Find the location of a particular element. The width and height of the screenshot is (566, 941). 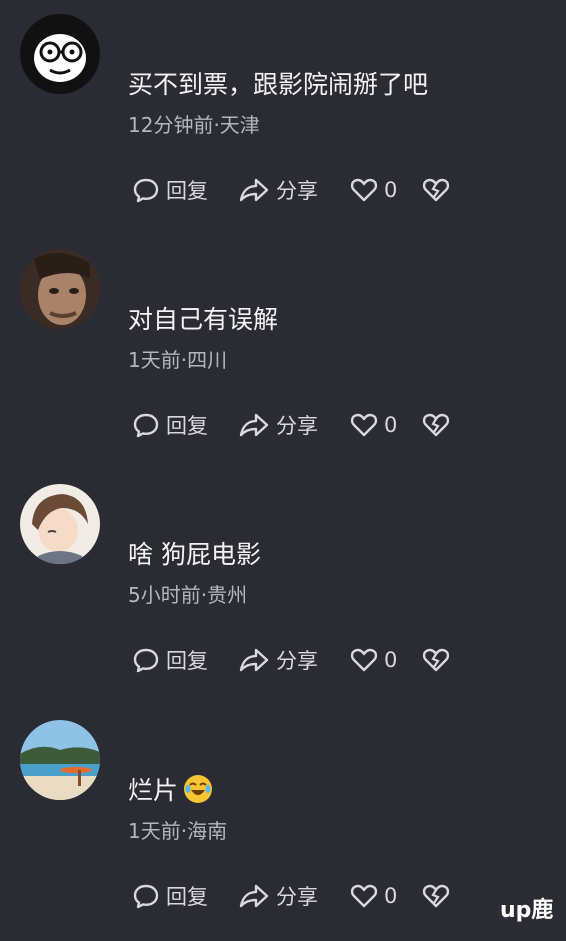

cartoon-glasses-avatar-icon is located at coordinates (60, 54).